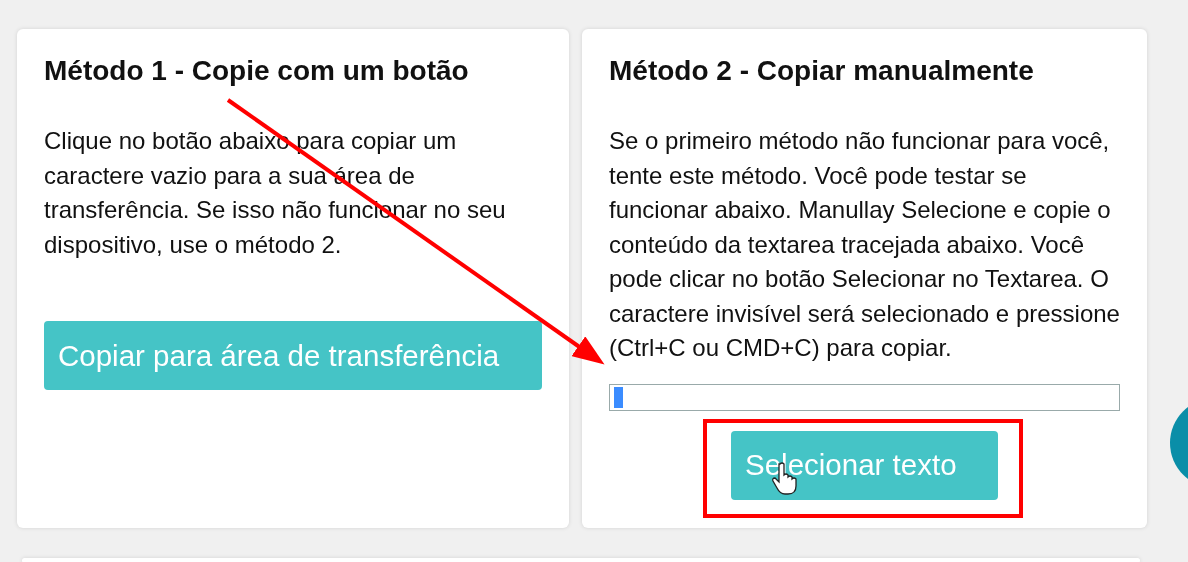  What do you see at coordinates (257, 71) in the screenshot?
I see `card-title: Método 1 - Copie com um botão` at bounding box center [257, 71].